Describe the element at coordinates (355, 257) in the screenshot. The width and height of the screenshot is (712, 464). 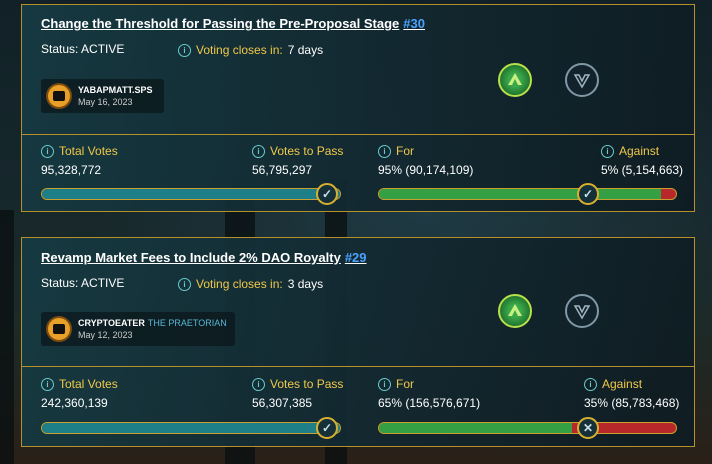
I see `proposal-number: #29` at that location.